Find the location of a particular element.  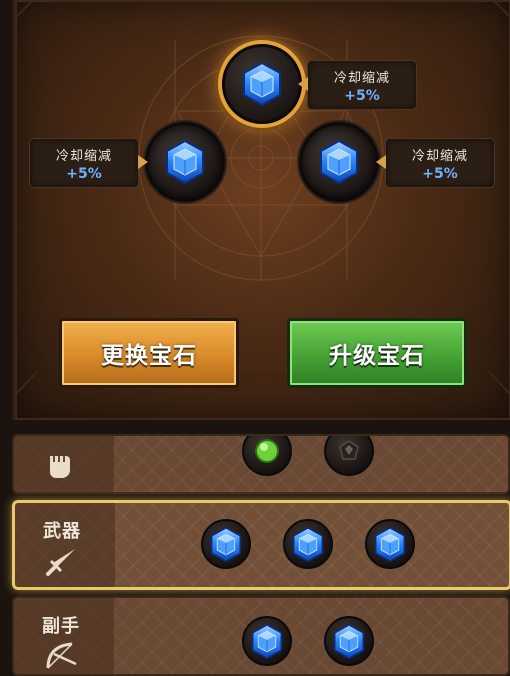

gem-slot-left is located at coordinates (185, 162).